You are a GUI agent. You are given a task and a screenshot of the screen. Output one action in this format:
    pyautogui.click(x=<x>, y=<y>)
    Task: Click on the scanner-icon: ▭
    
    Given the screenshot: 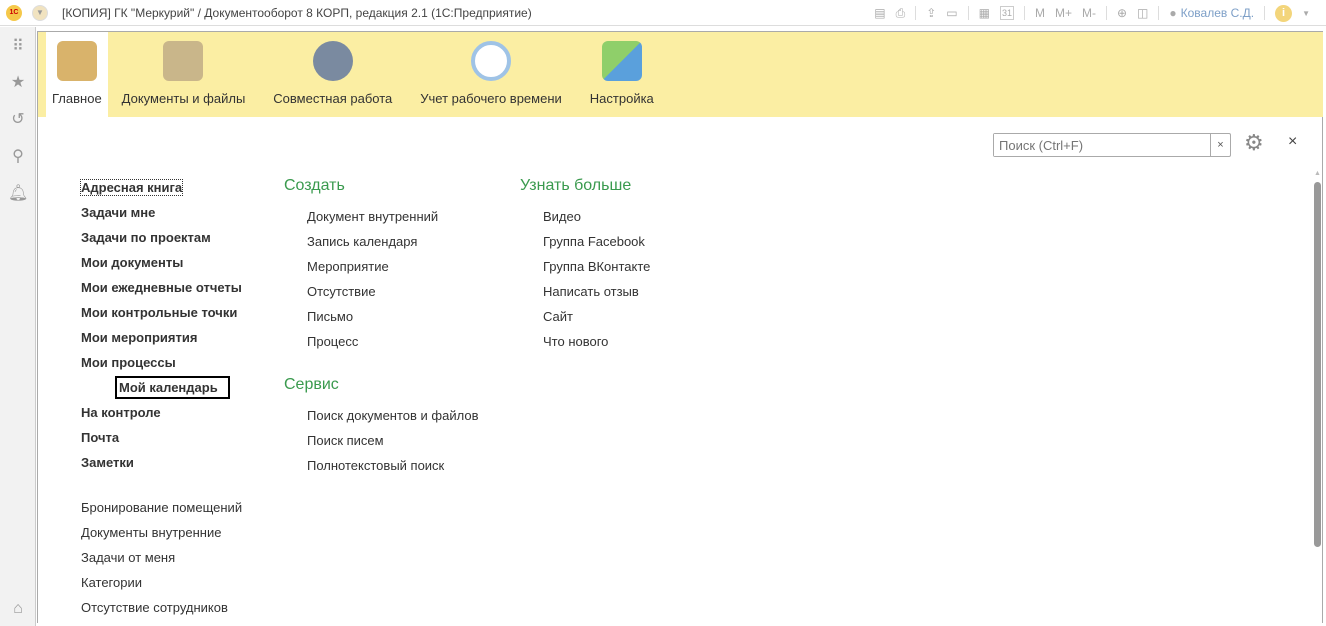 What is the action you would take?
    pyautogui.click(x=951, y=13)
    